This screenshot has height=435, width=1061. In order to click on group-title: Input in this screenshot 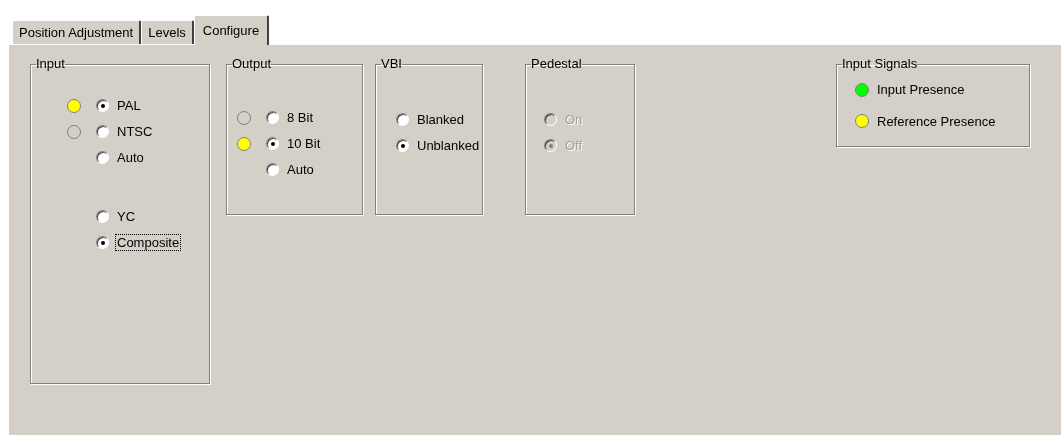, I will do `click(50, 64)`.